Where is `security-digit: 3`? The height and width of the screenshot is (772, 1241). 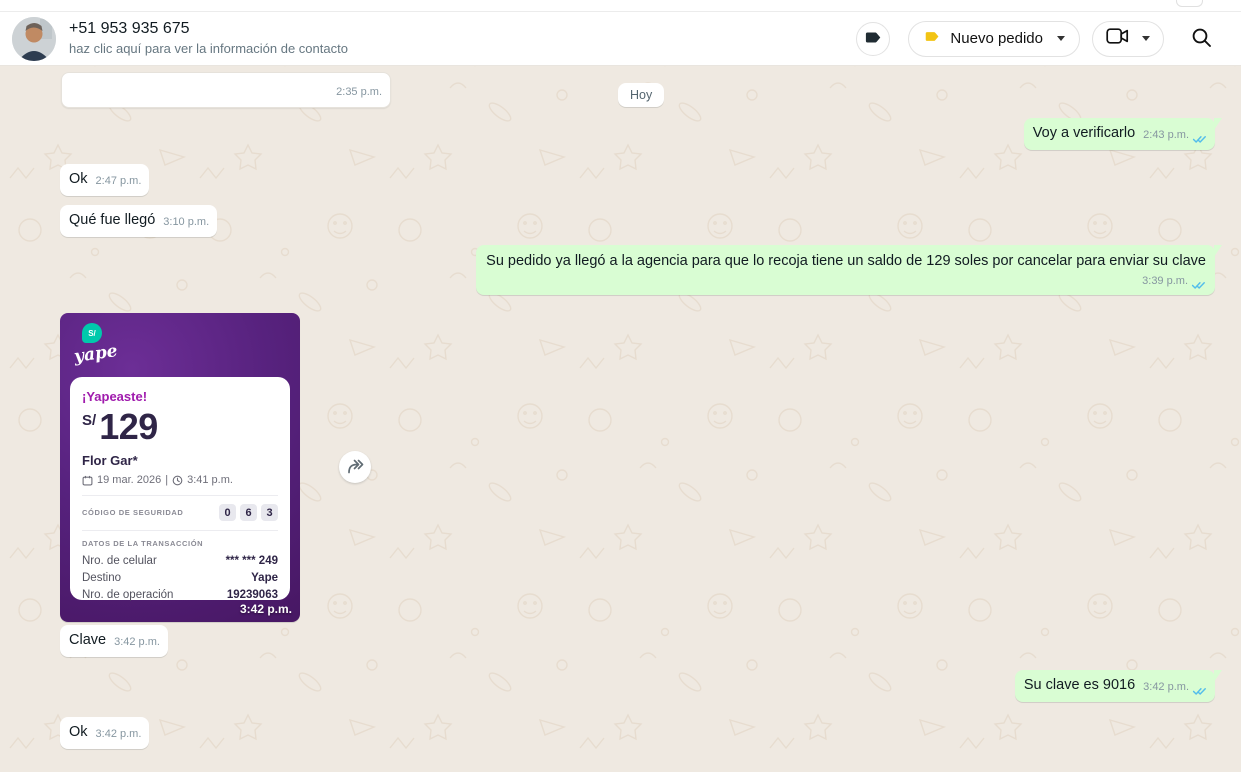 security-digit: 3 is located at coordinates (269, 512).